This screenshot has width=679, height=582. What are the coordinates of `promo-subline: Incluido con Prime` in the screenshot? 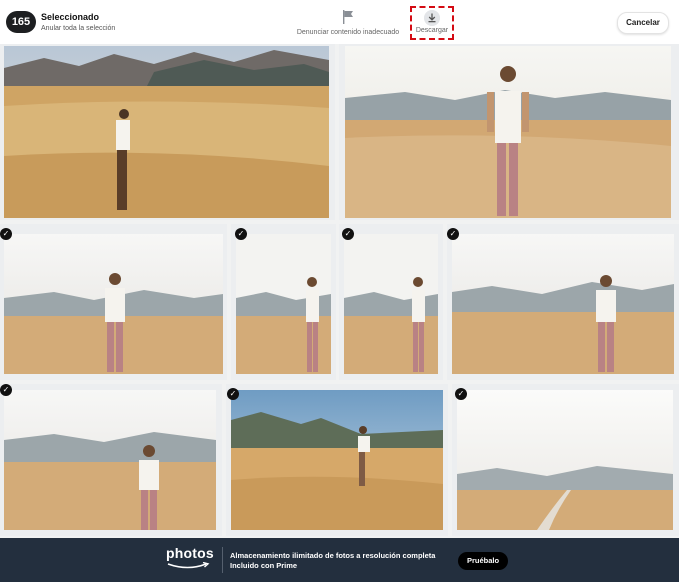 It's located at (264, 565).